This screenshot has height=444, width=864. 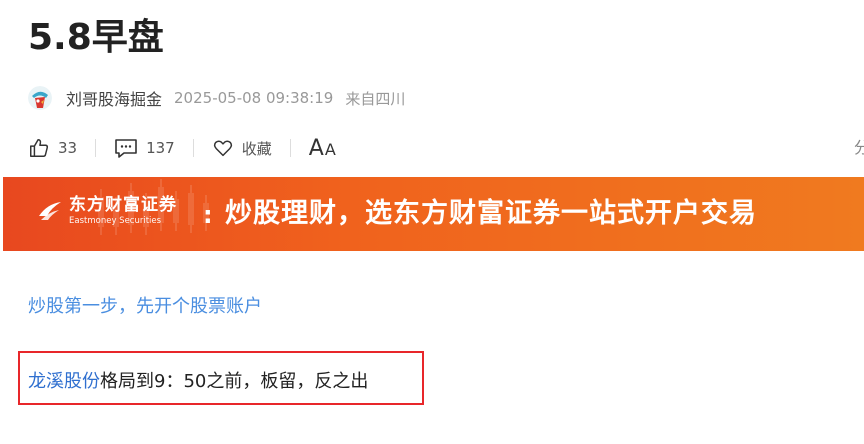 I want to click on eastmoney-logo-icon, so click(x=50, y=211).